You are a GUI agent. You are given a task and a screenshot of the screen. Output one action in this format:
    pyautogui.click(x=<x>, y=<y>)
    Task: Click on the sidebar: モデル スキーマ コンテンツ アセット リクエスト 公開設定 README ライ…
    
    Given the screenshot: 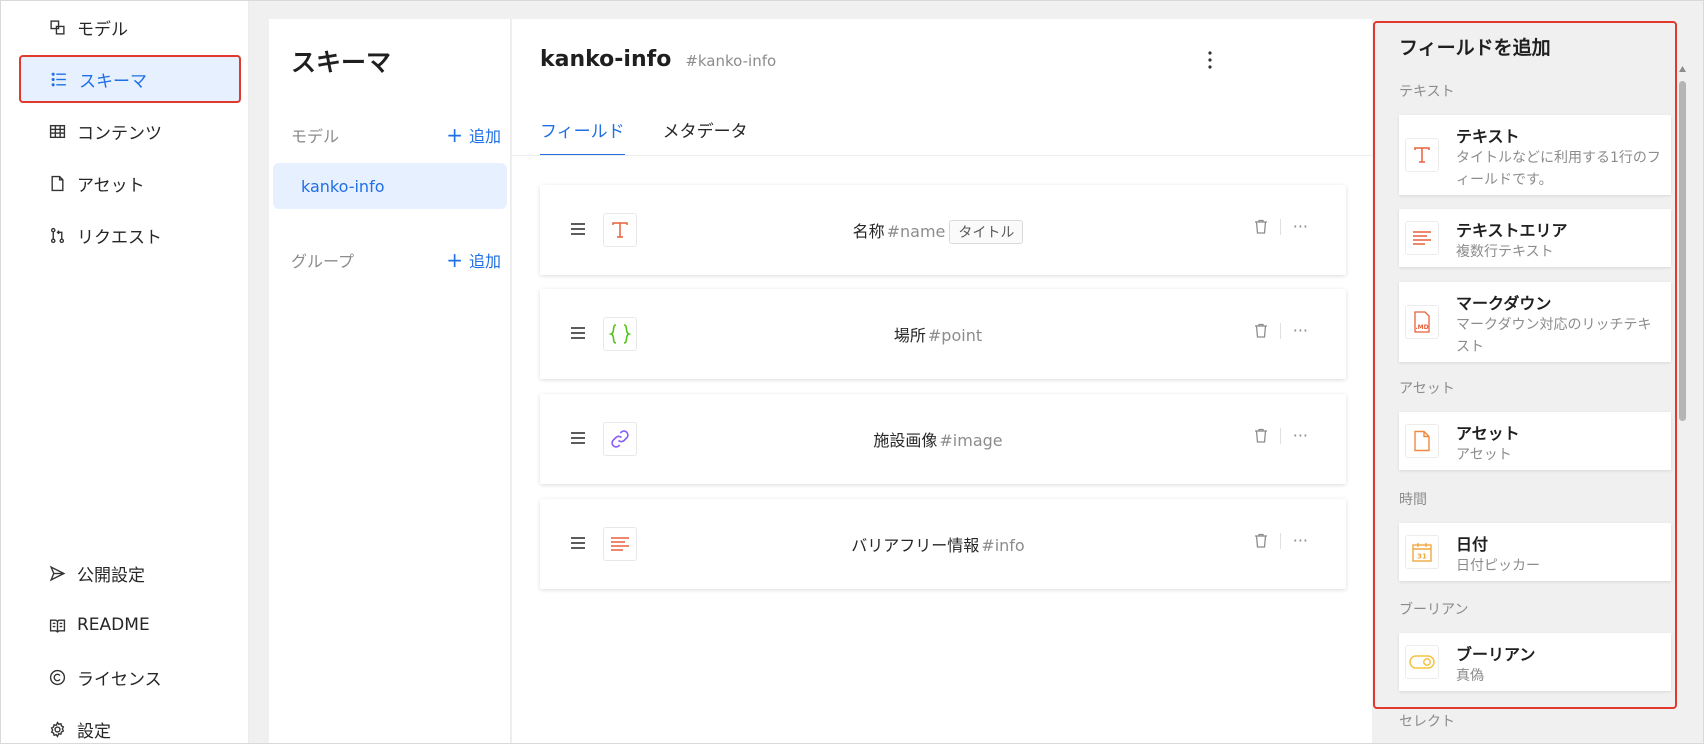 What is the action you would take?
    pyautogui.click(x=125, y=372)
    